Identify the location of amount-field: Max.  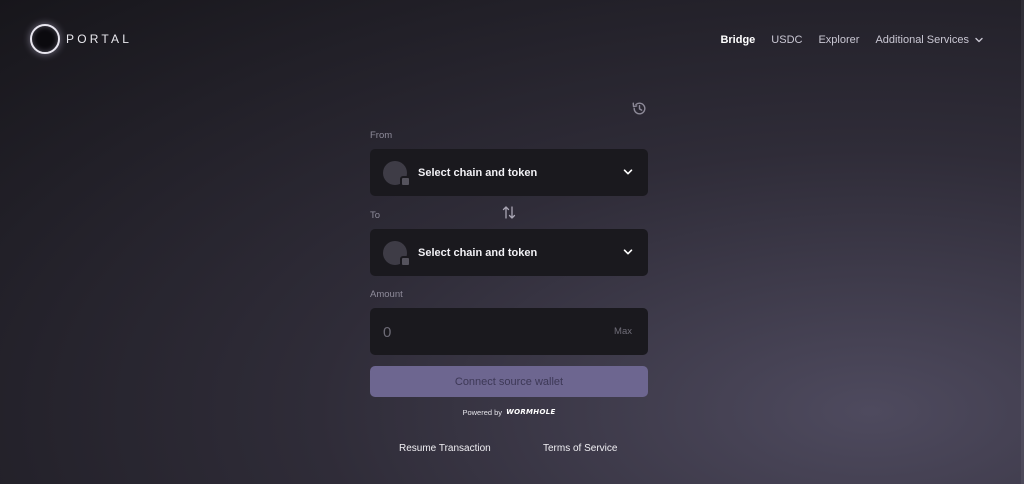
(509, 331).